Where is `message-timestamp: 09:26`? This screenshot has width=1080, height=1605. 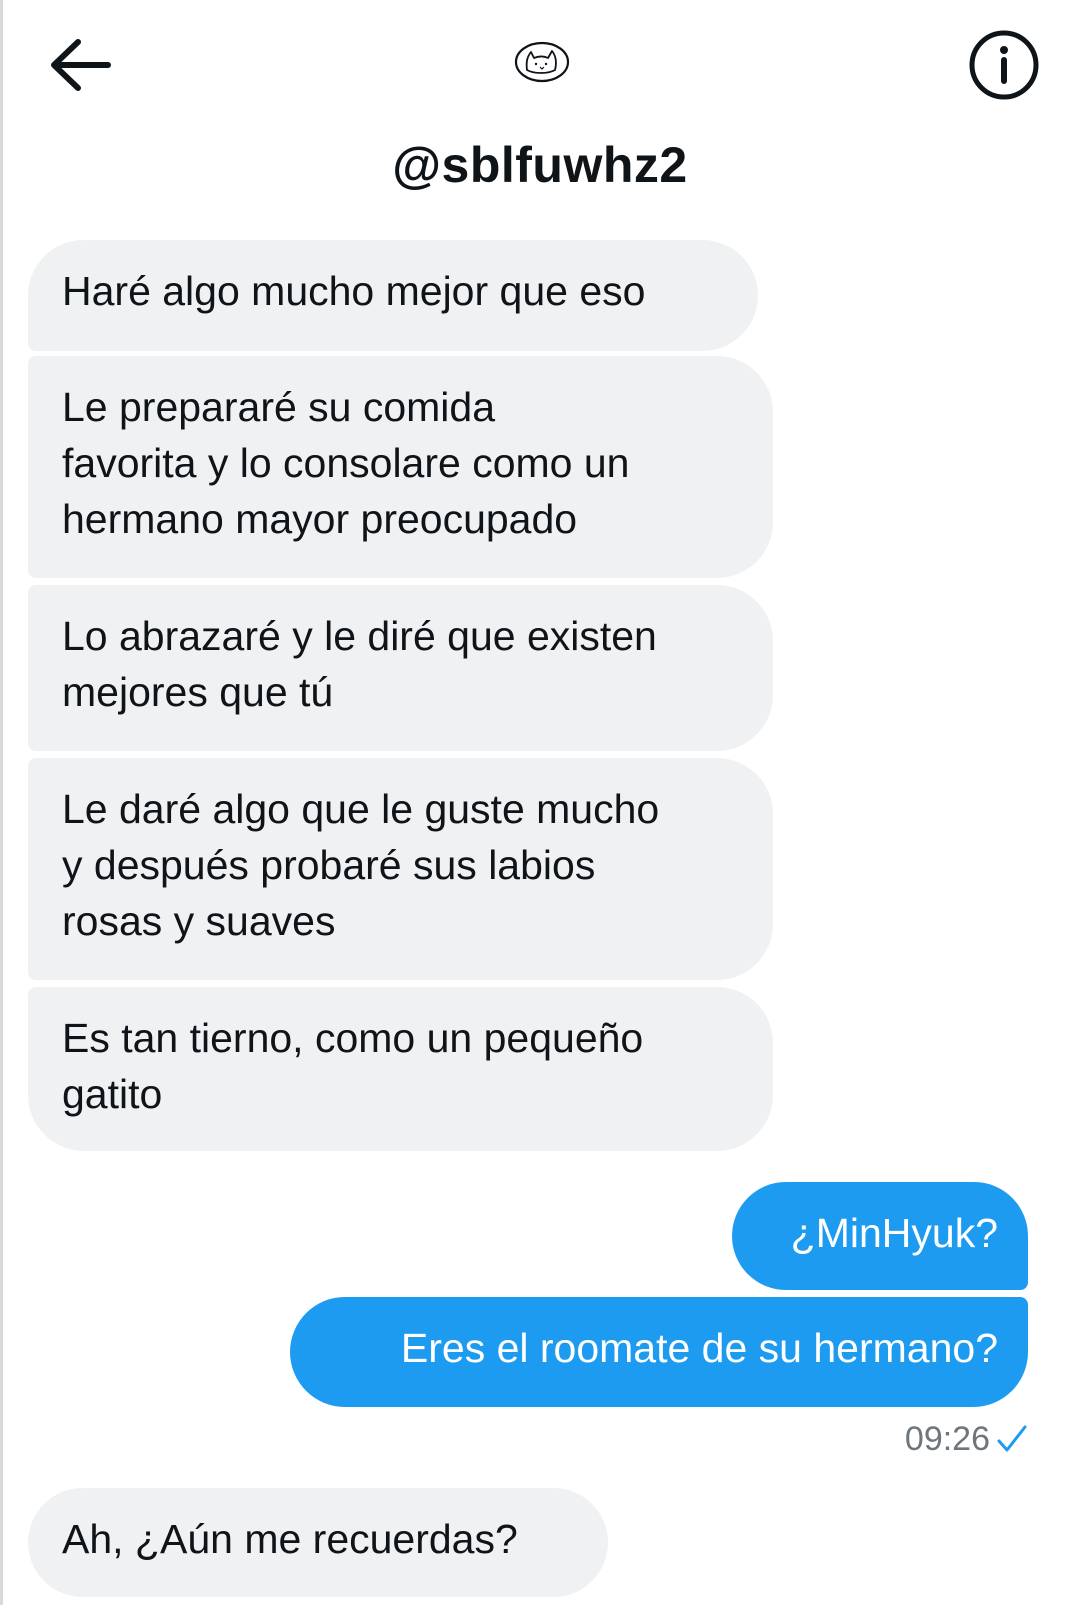
message-timestamp: 09:26 is located at coordinates (947, 1438).